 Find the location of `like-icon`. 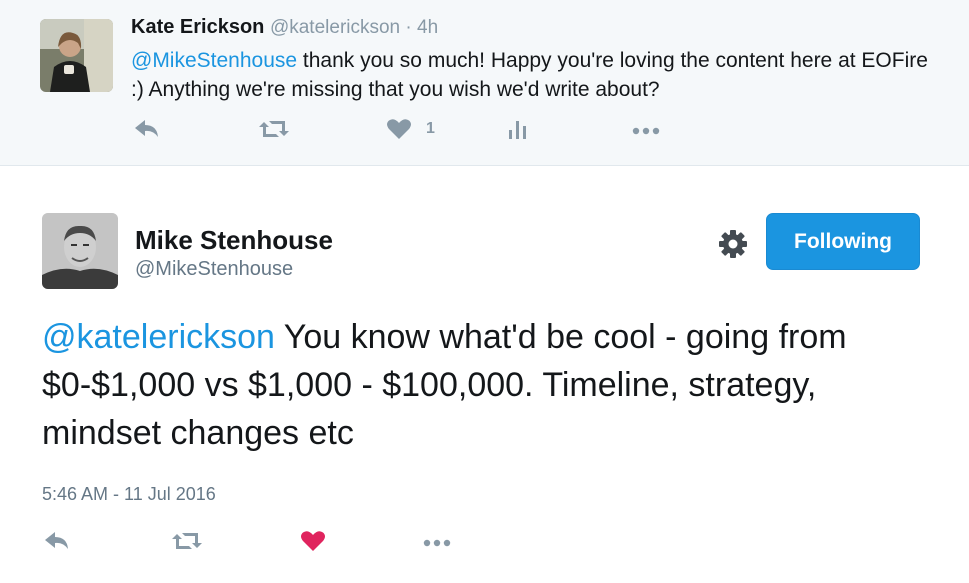

like-icon is located at coordinates (399, 129).